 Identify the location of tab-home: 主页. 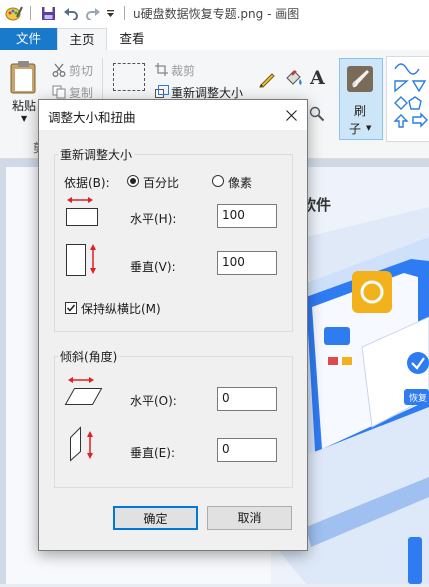
(82, 40).